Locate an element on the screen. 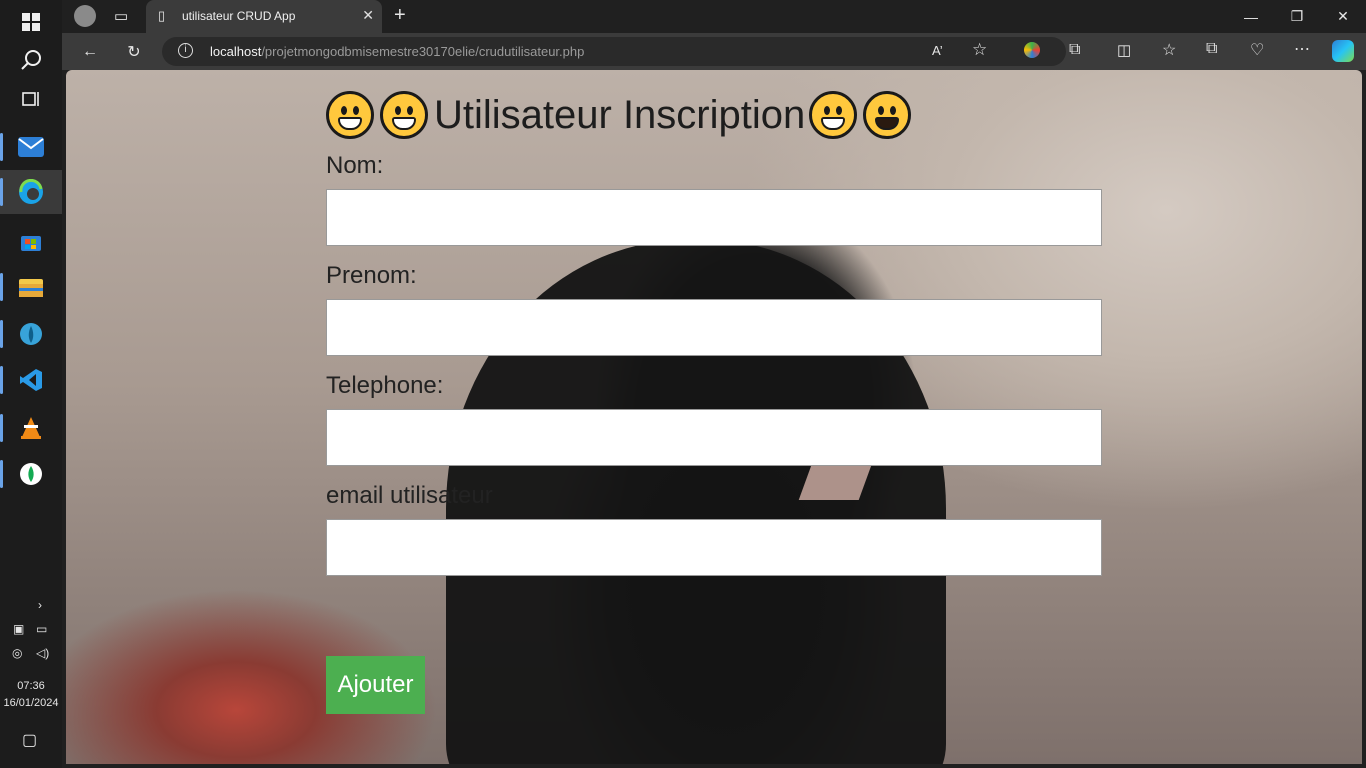 The image size is (1366, 768). network-globe-icon: ◎ is located at coordinates (17, 653).